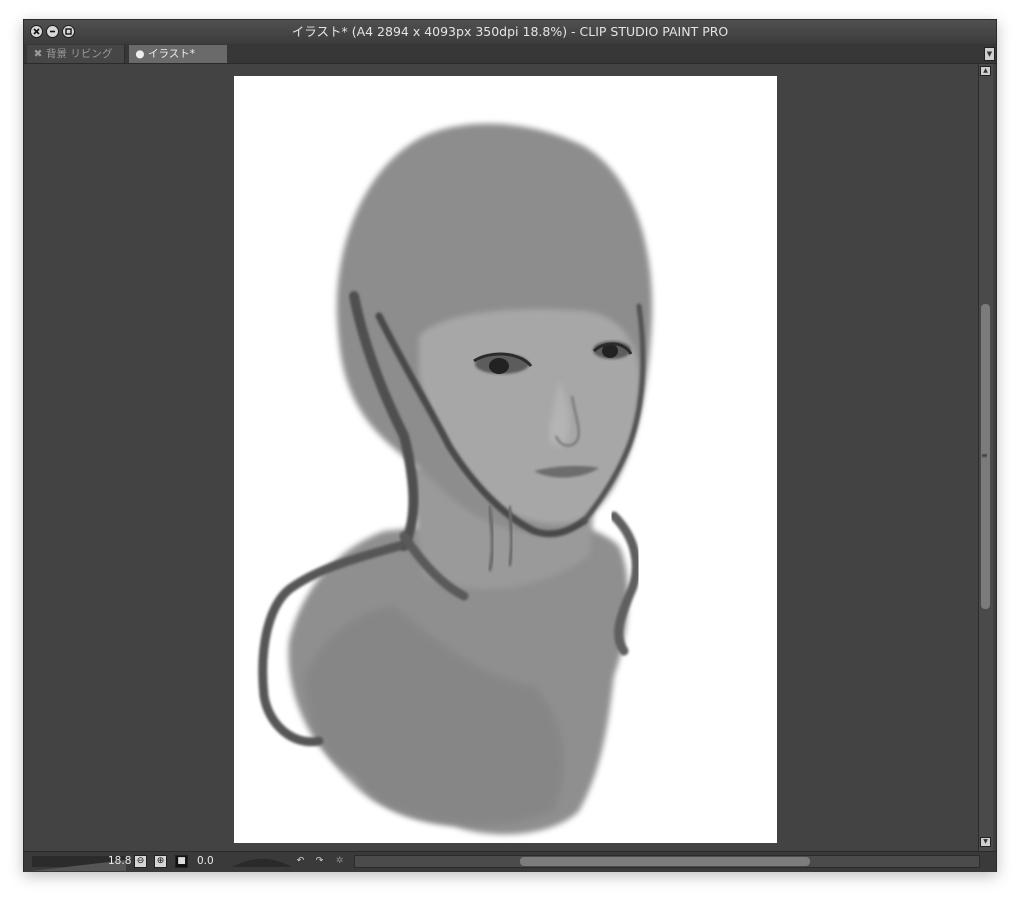 This screenshot has height=897, width=1018. I want to click on tab-illust: ● イラスト*, so click(178, 54).